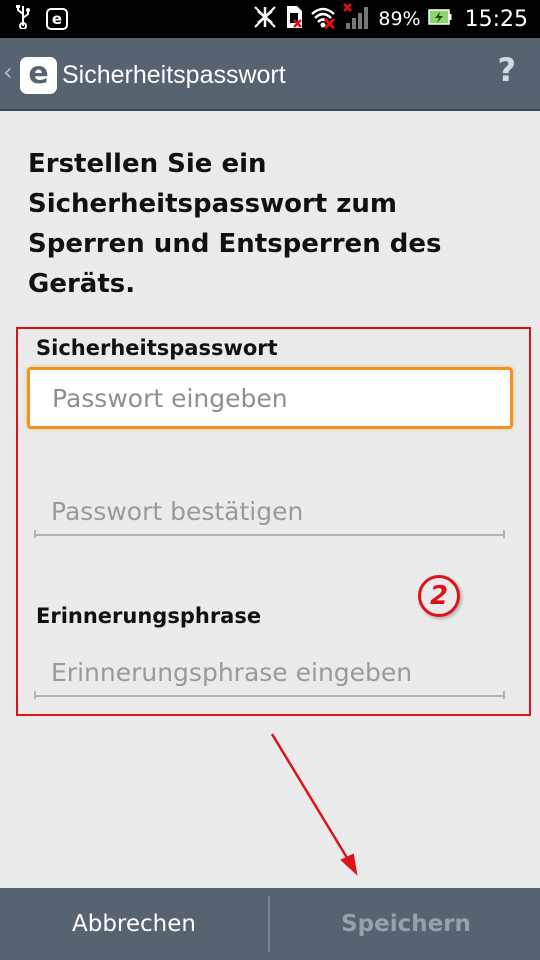 This screenshot has height=960, width=540. What do you see at coordinates (496, 19) in the screenshot?
I see `clock: 15:25` at bounding box center [496, 19].